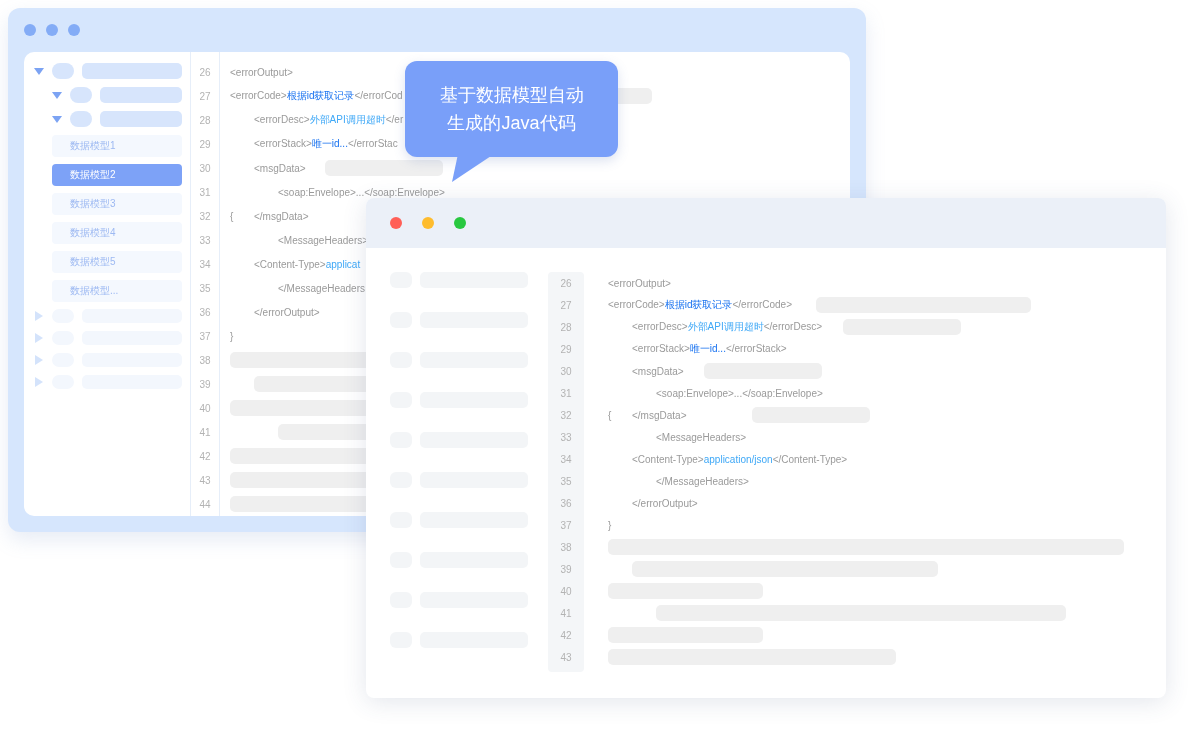  Describe the element at coordinates (117, 175) in the screenshot. I see `sidebar-item: 数据模型2` at that location.